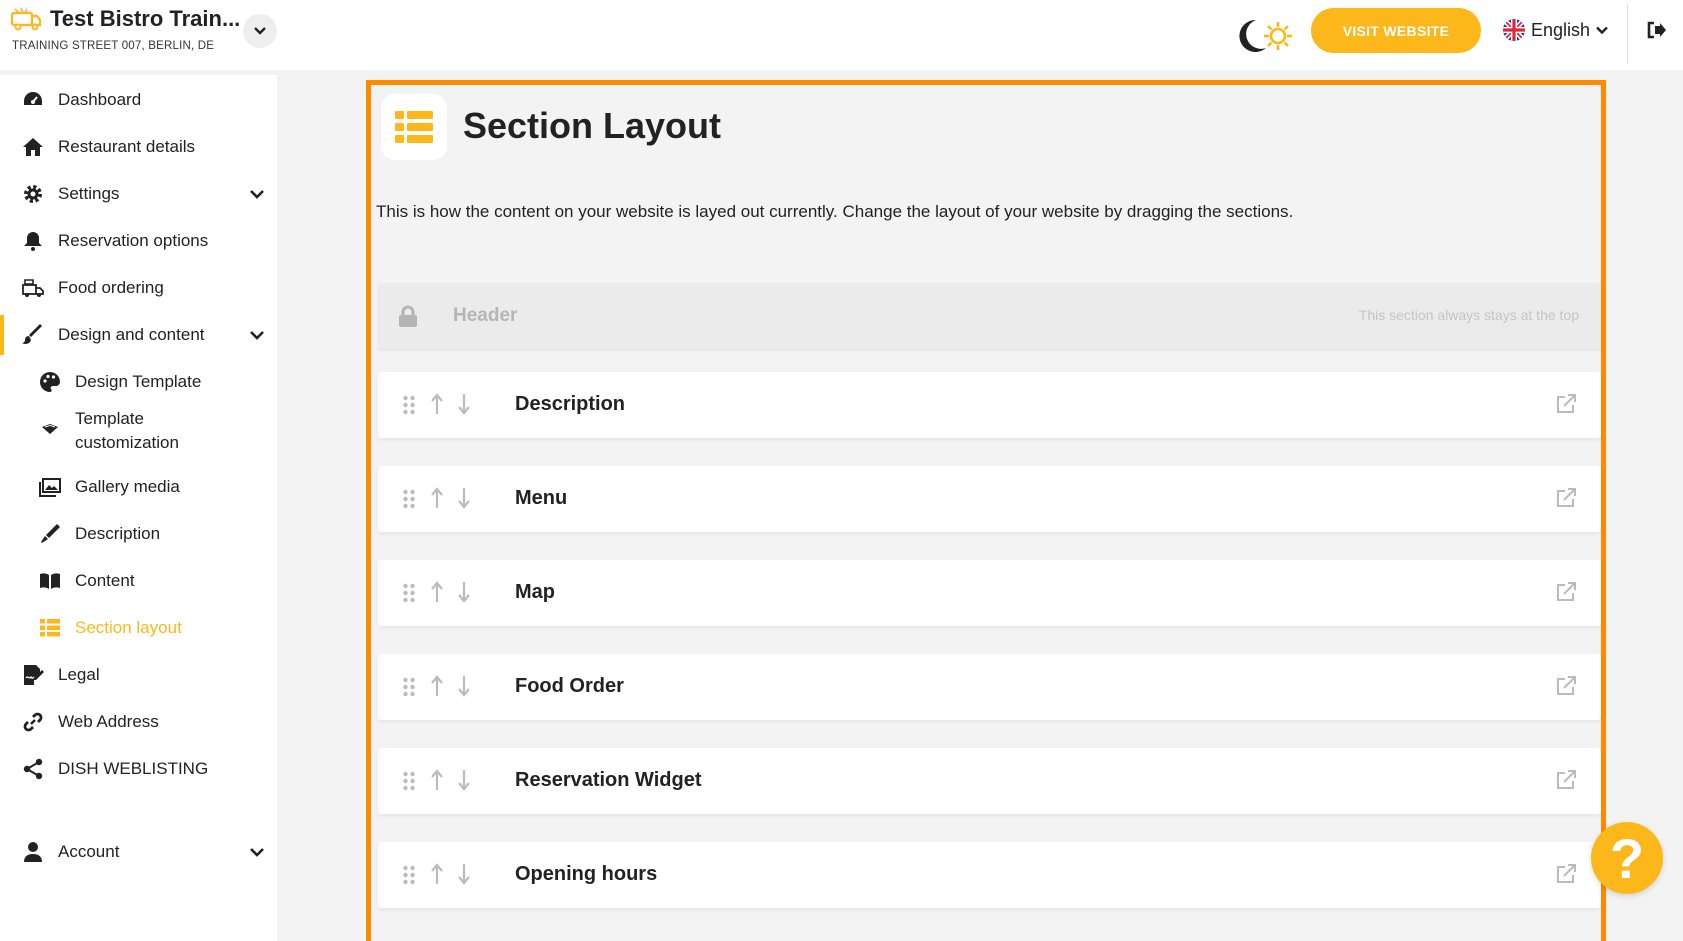 The width and height of the screenshot is (1683, 941). I want to click on section-row: Map, so click(989, 593).